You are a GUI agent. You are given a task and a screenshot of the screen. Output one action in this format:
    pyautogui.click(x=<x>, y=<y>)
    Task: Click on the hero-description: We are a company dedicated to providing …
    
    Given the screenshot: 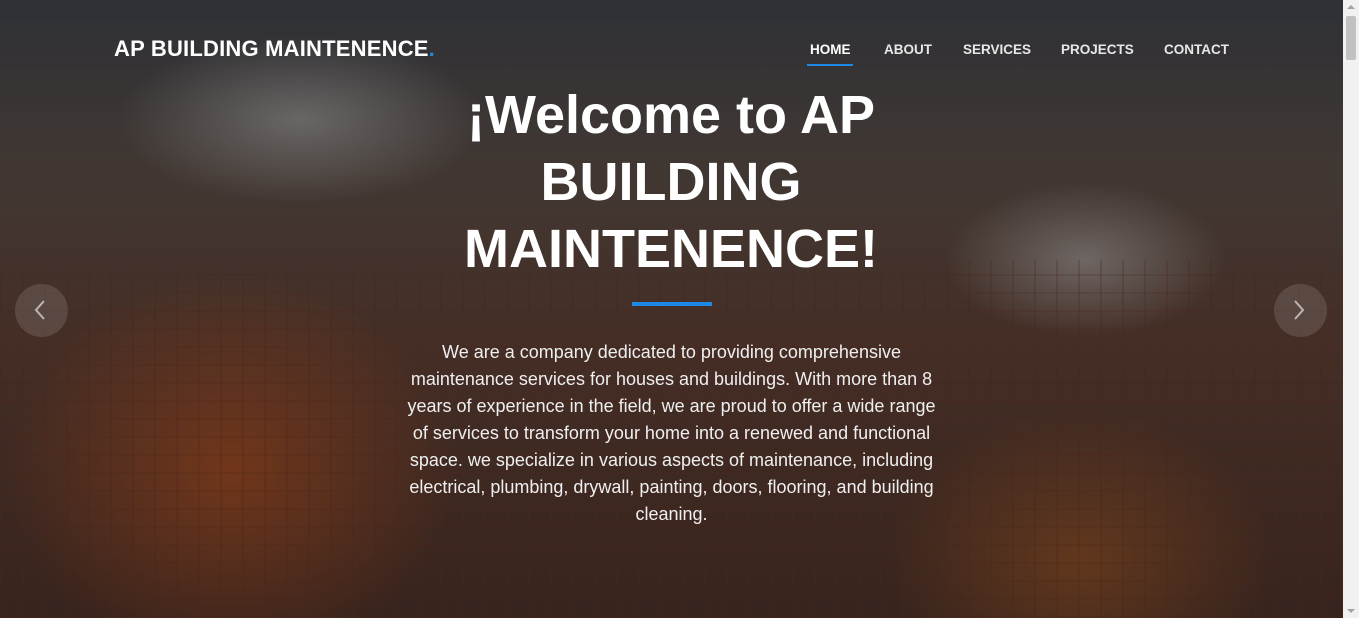 What is the action you would take?
    pyautogui.click(x=671, y=433)
    